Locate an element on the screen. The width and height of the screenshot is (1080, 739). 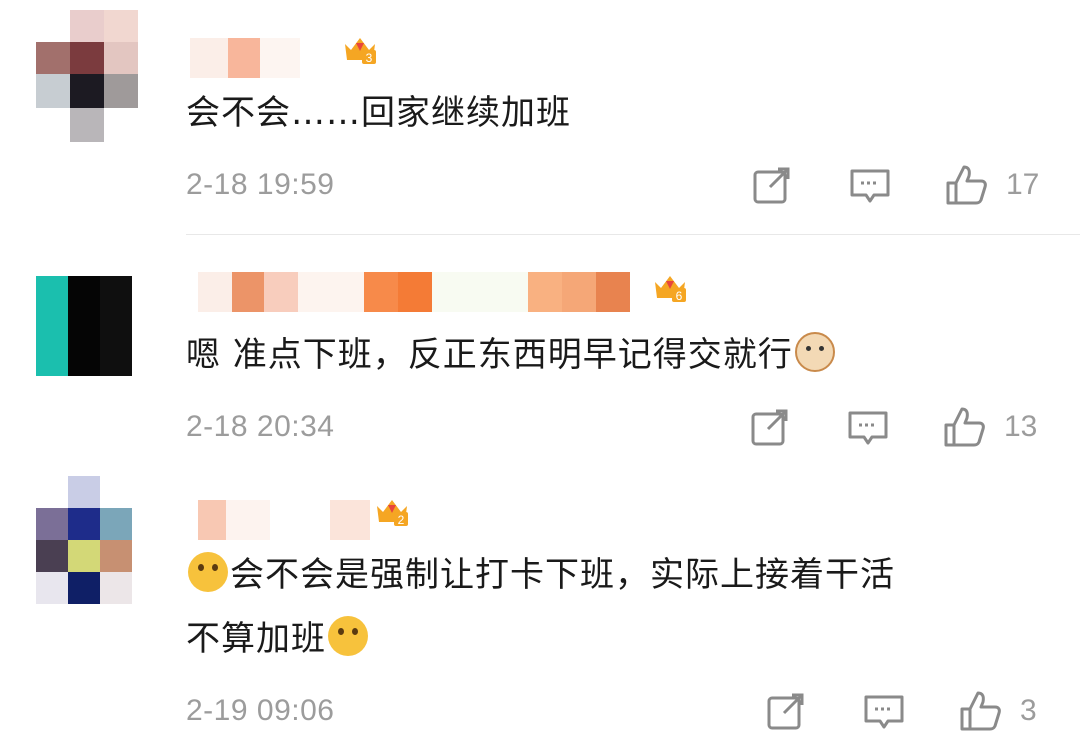
comment-text-content: 嗯 准点下班，反正东西明早记得交就行 is located at coordinates (489, 355).